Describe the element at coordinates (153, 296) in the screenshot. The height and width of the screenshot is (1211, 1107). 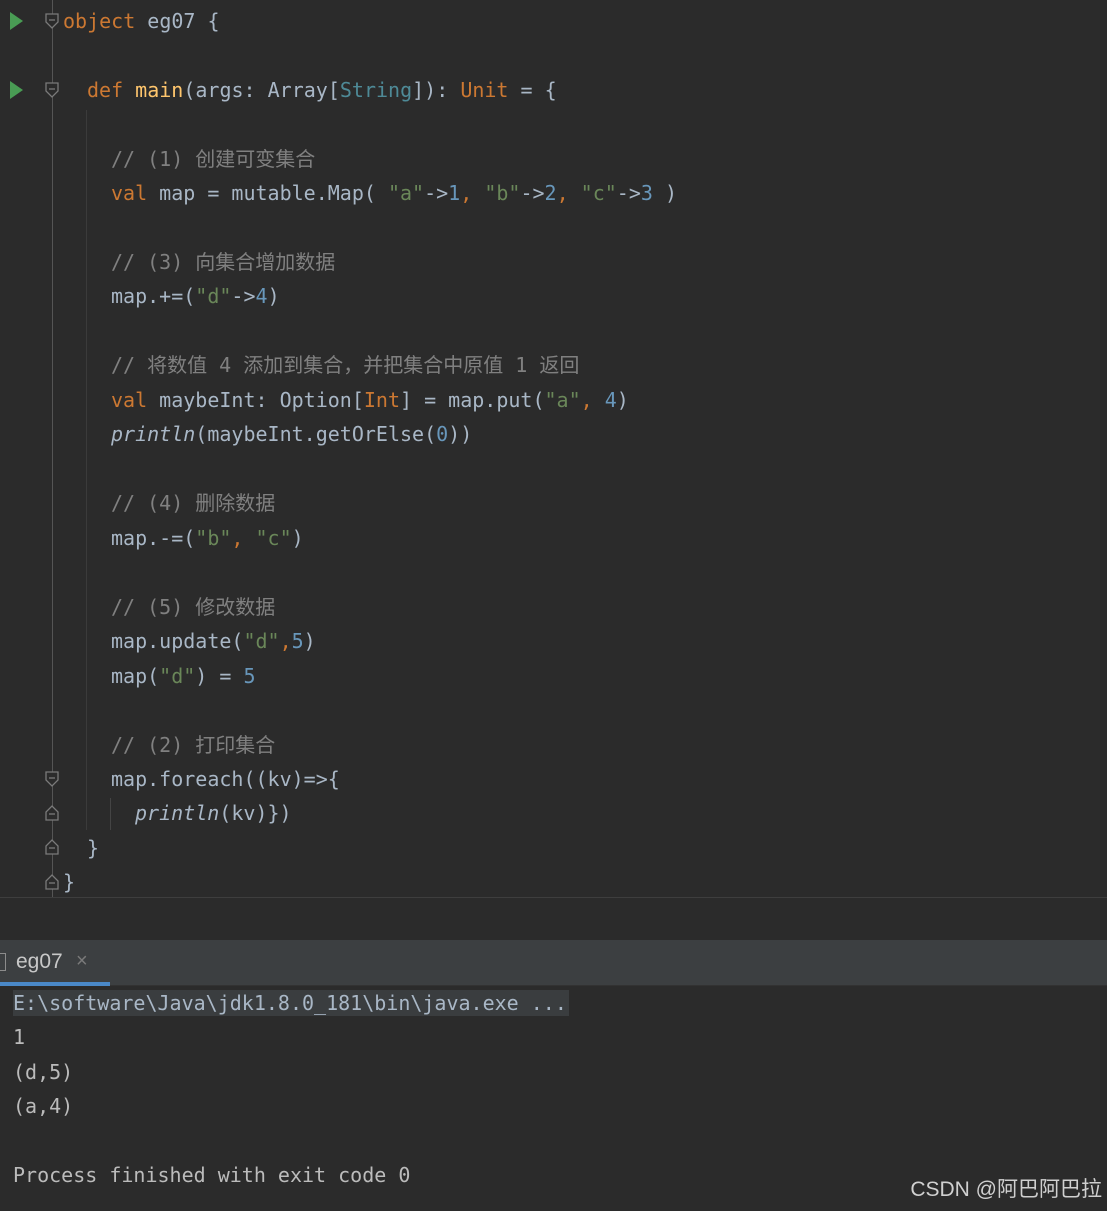
I see `code-text: map.+=(` at that location.